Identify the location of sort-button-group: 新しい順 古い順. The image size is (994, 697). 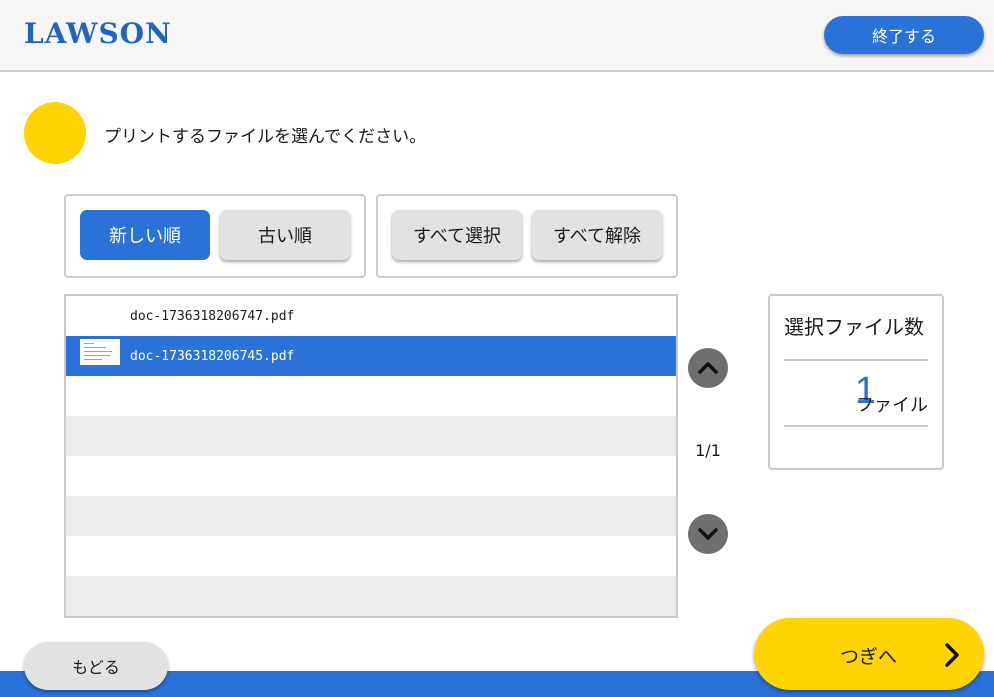
(215, 236).